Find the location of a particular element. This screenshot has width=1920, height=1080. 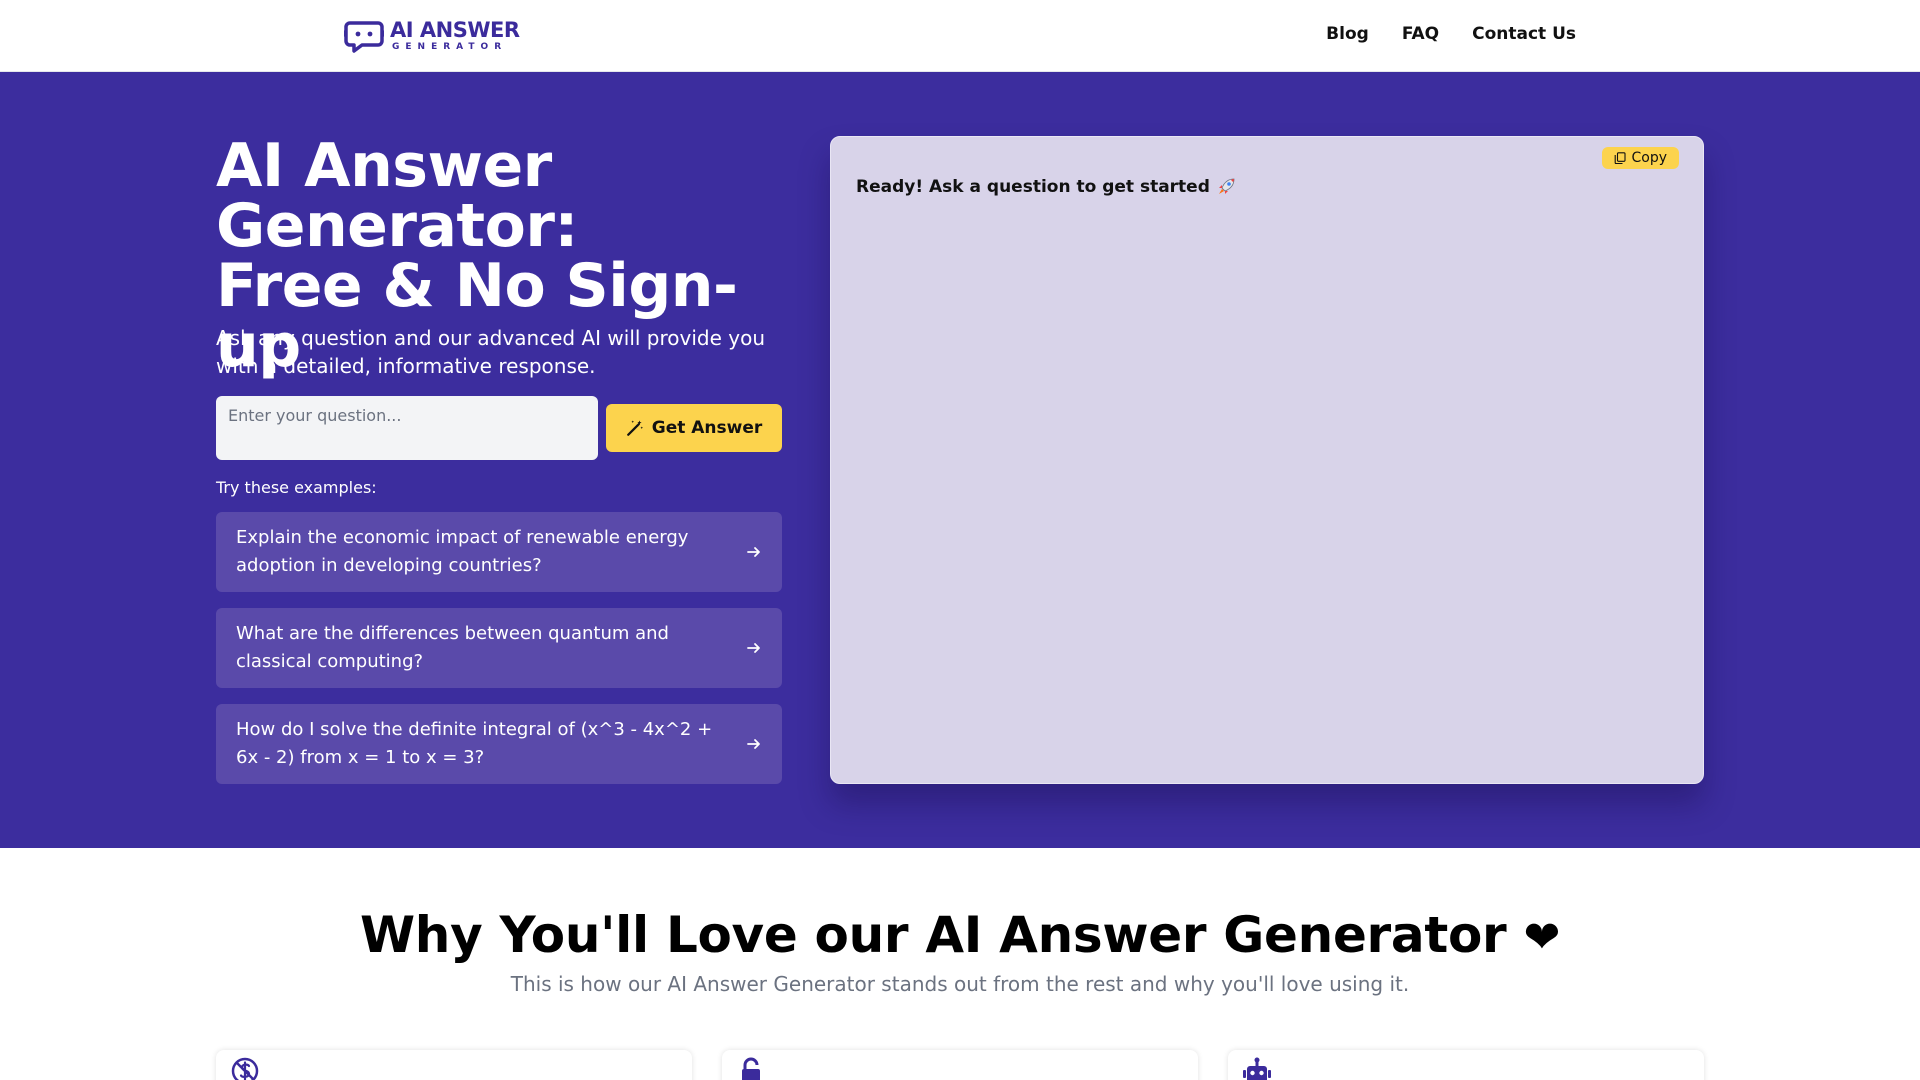

chat-bubble-logo-icon is located at coordinates (364, 37).